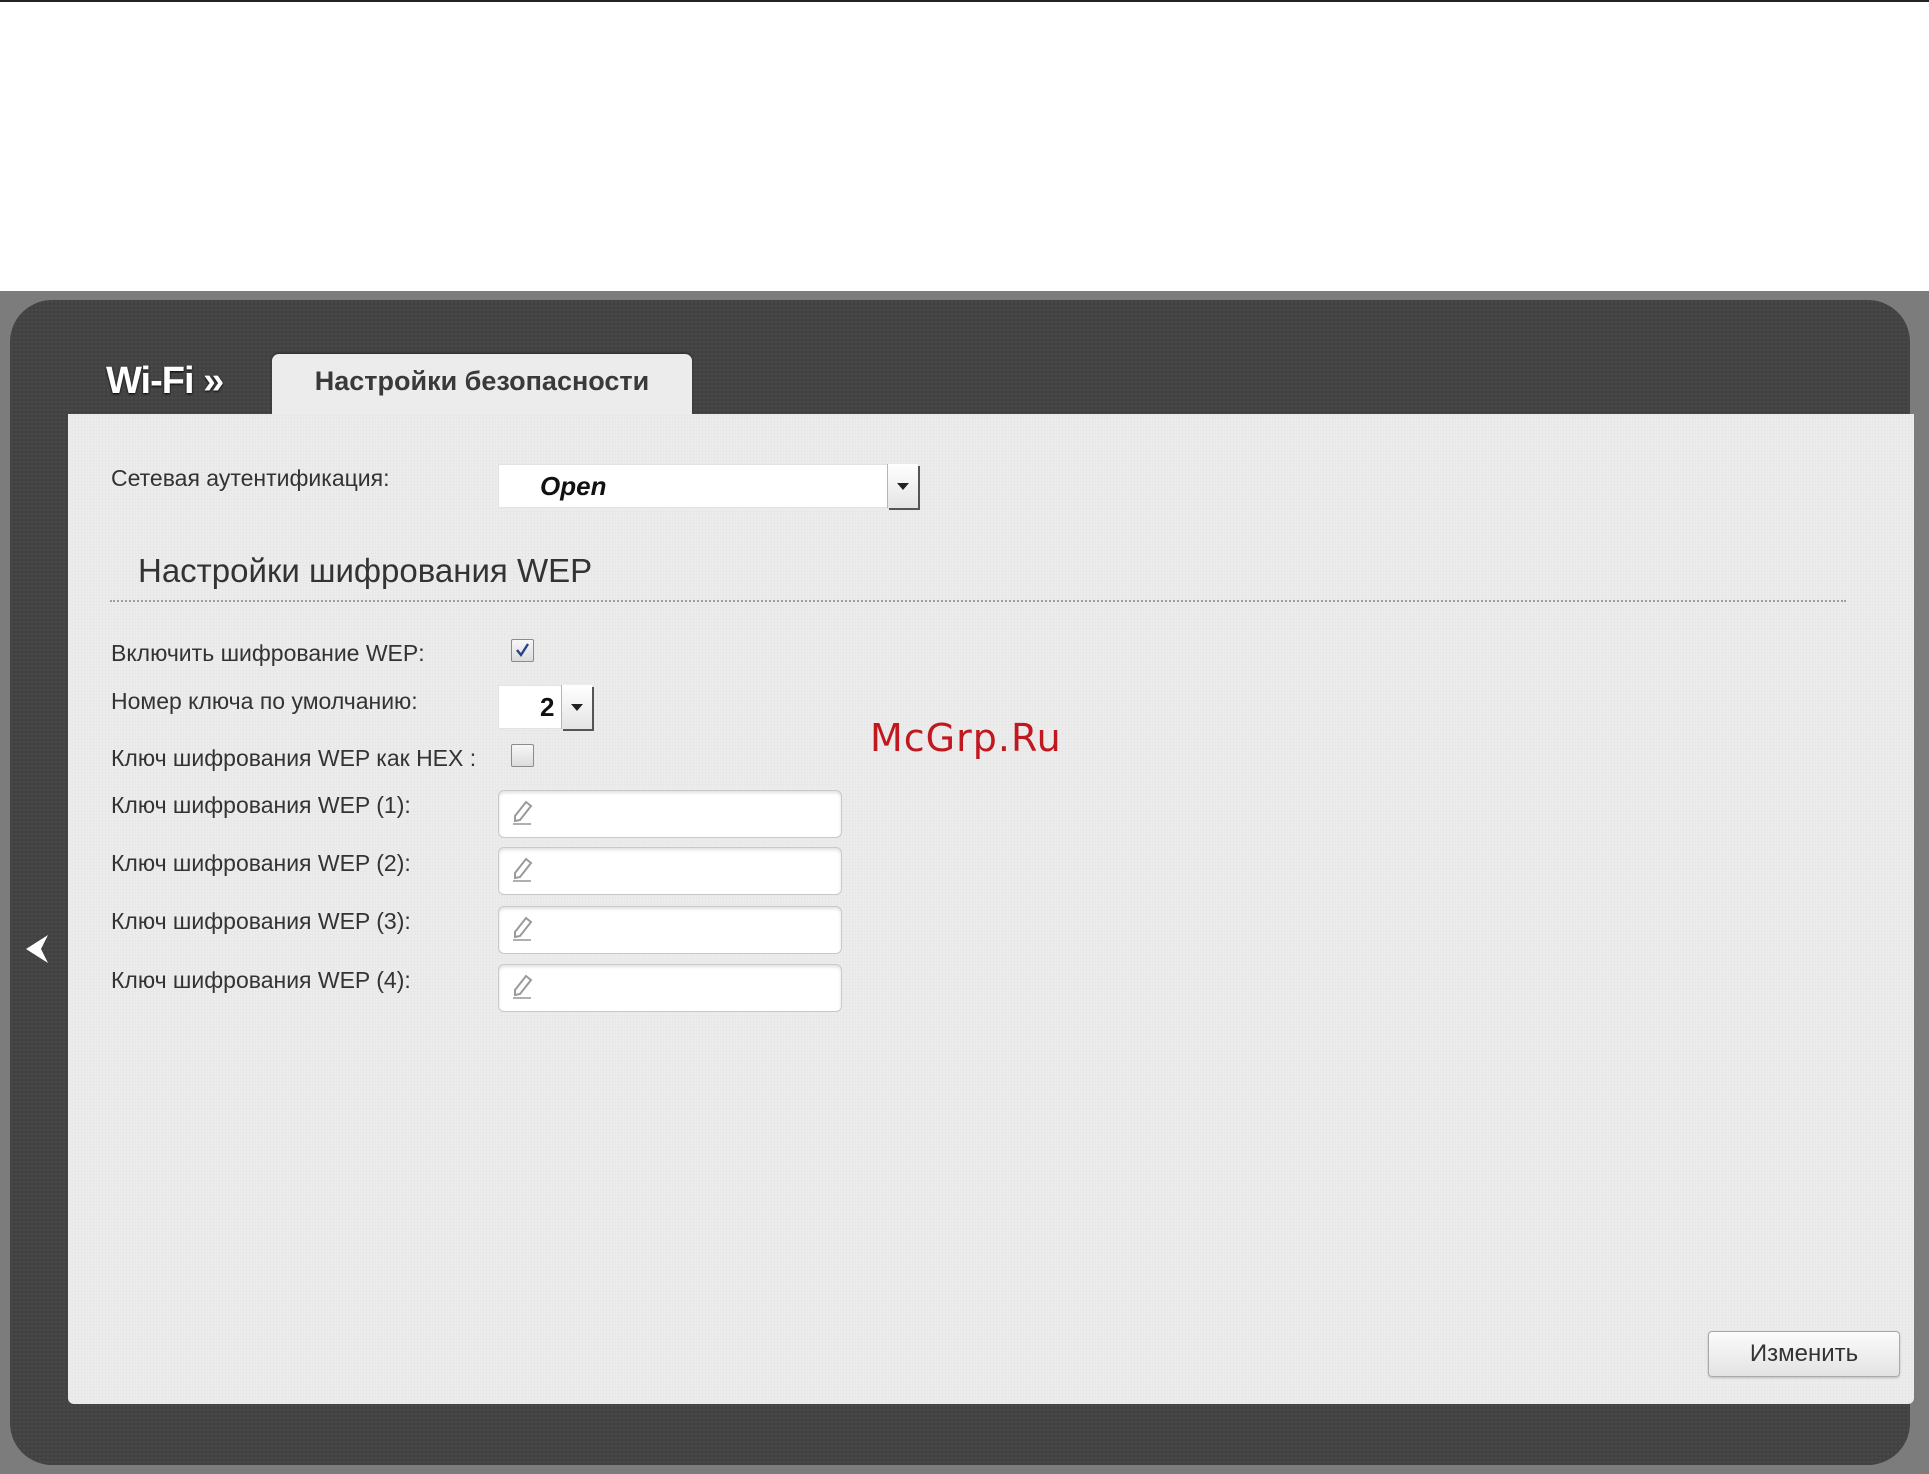  Describe the element at coordinates (261, 863) in the screenshot. I see `wep-key-2-label: Ключ шифрования WEP (2):` at that location.